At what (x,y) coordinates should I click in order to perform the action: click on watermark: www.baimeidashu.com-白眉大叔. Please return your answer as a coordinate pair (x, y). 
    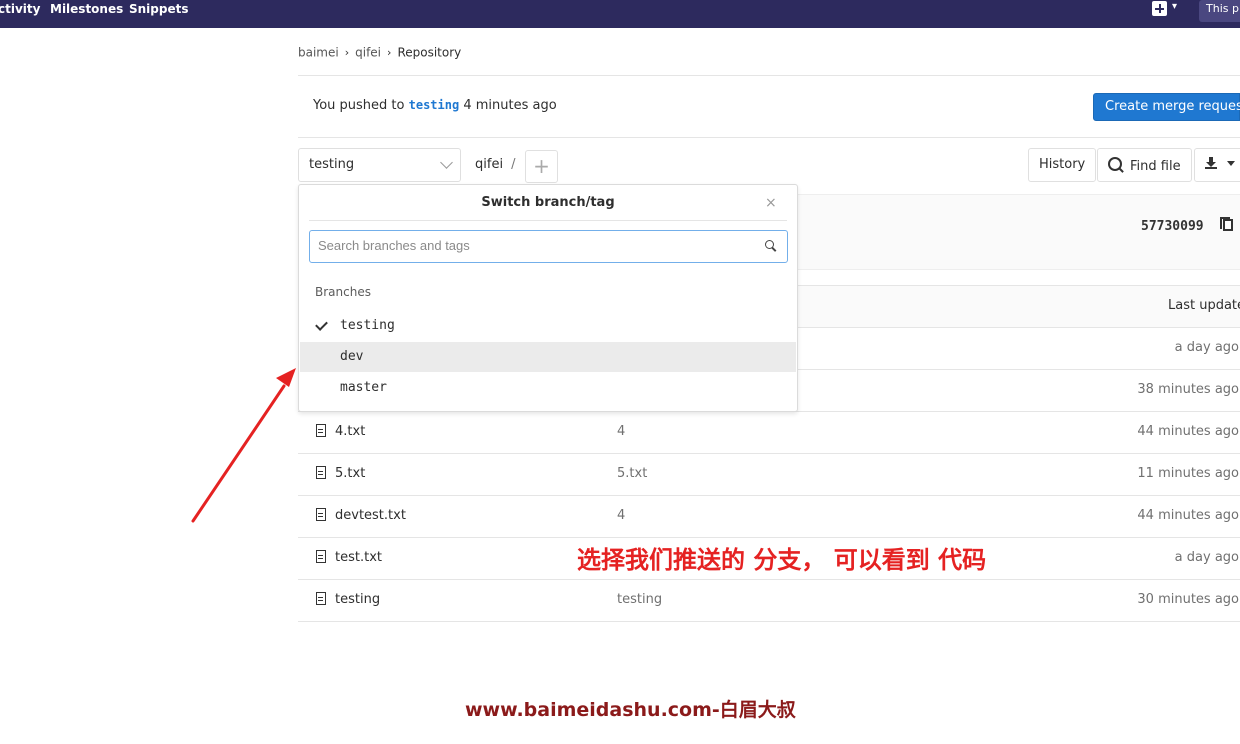
    Looking at the image, I should click on (630, 710).